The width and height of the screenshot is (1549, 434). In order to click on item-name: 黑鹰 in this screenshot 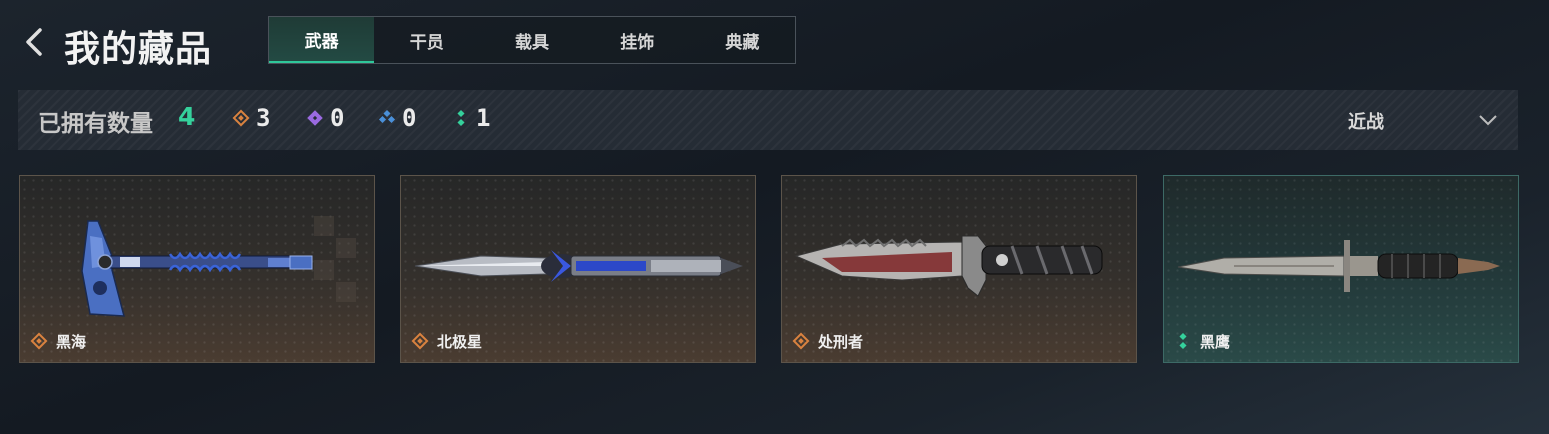, I will do `click(1215, 342)`.